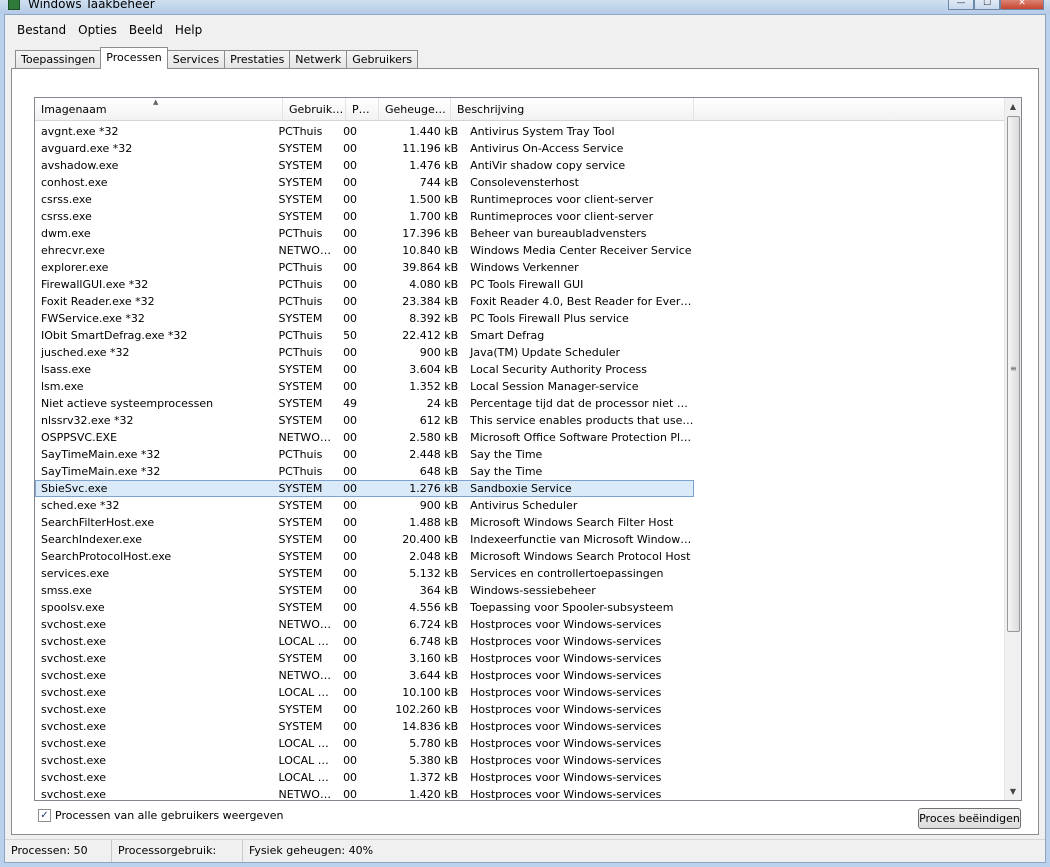 This screenshot has height=867, width=1050. I want to click on process-memory-cell: 3.604 kB, so click(434, 369).